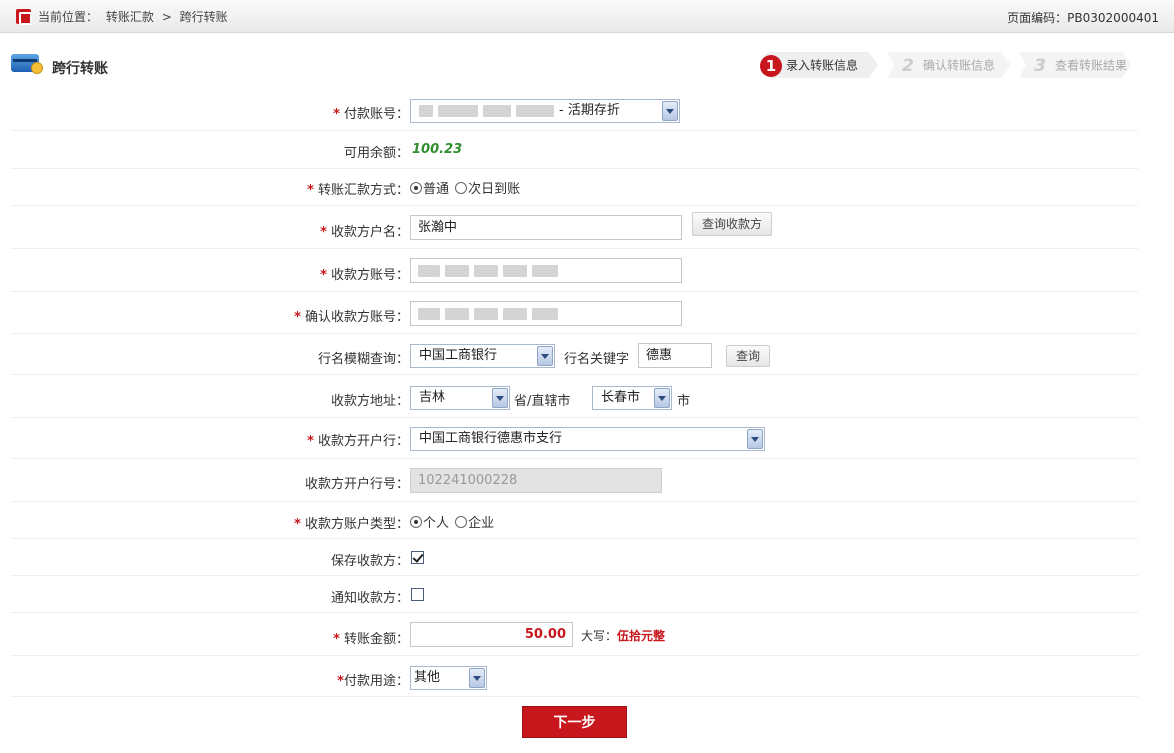 This screenshot has width=1174, height=753. What do you see at coordinates (436, 523) in the screenshot?
I see `account-type-personal-label: 个人` at bounding box center [436, 523].